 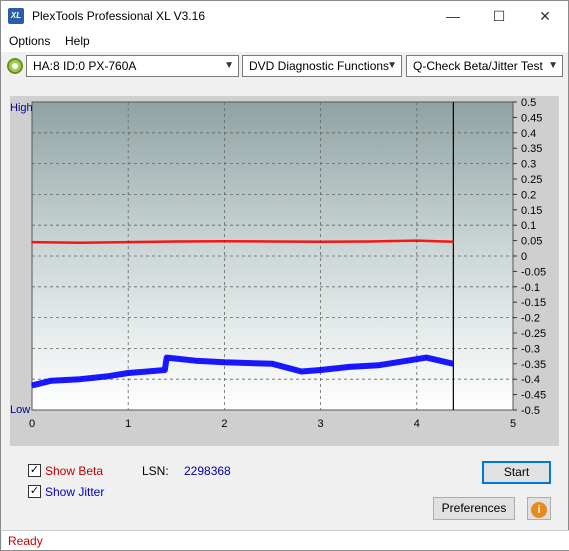 What do you see at coordinates (474, 508) in the screenshot?
I see `preferences-button: Preferences` at bounding box center [474, 508].